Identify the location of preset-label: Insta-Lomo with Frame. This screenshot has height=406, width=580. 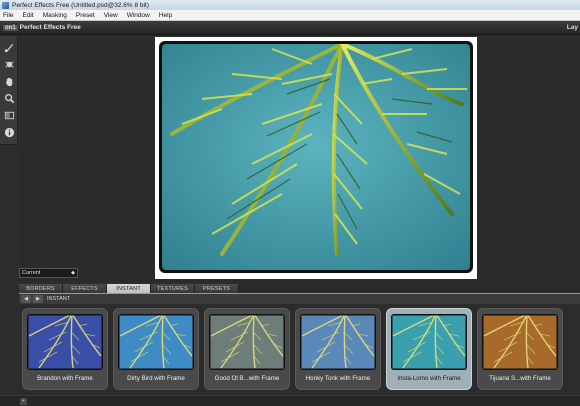
(429, 378).